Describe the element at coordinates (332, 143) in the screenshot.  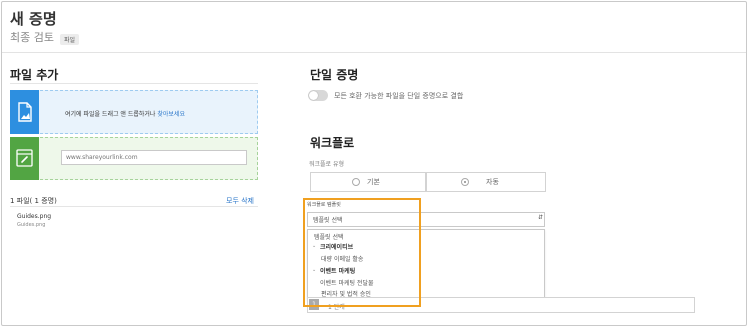
I see `workflow-title: 워크플로` at that location.